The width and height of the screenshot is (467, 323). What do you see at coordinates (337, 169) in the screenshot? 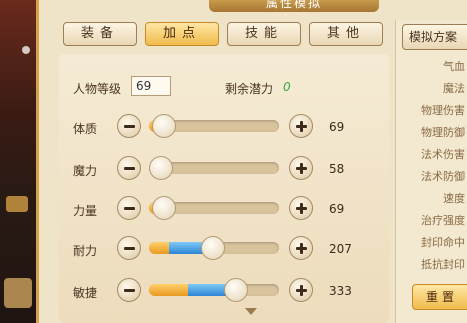
I see `attribute-value: 58` at bounding box center [337, 169].